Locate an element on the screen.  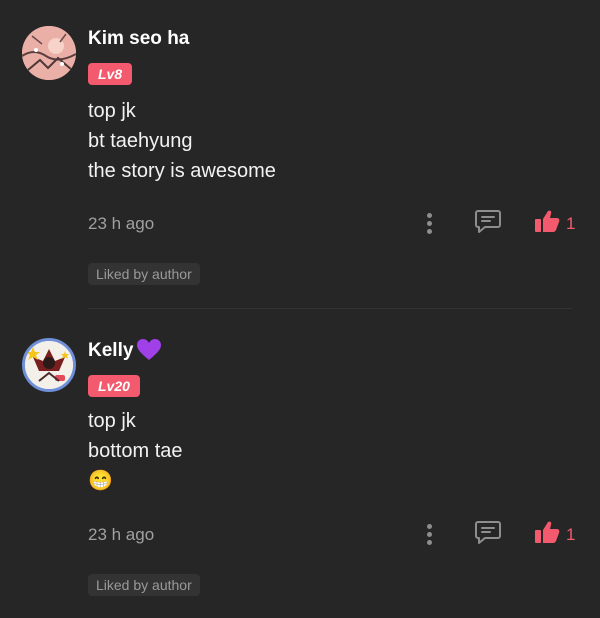
level-badge: Lv8 is located at coordinates (110, 74).